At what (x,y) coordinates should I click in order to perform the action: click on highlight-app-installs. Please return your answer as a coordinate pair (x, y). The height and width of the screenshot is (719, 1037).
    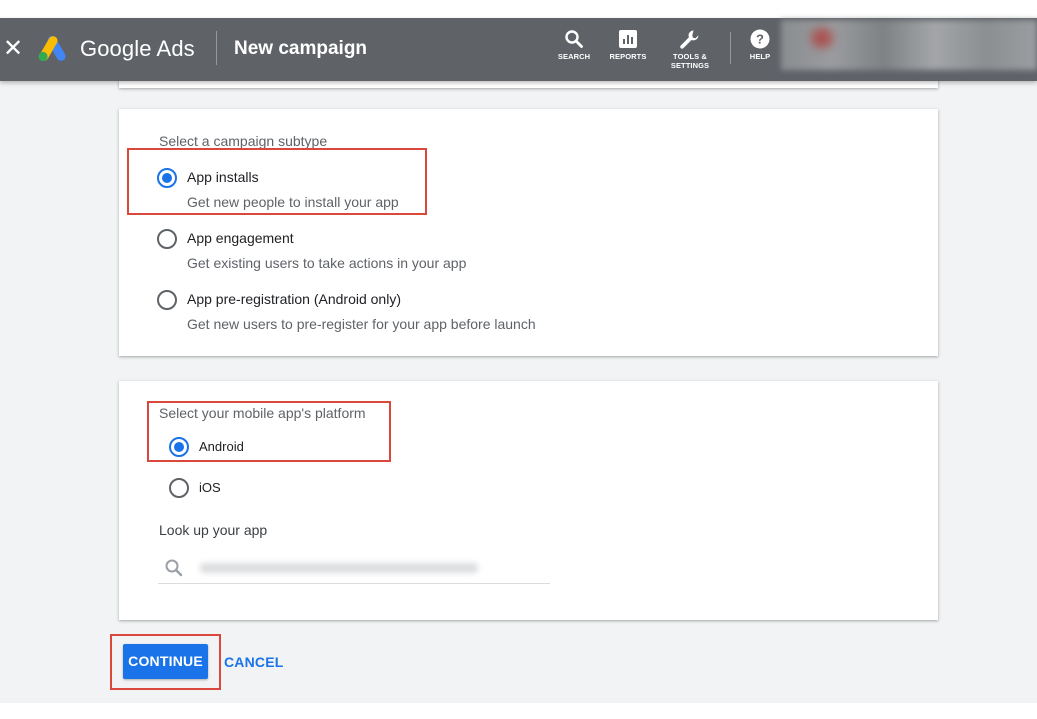
    Looking at the image, I should click on (277, 181).